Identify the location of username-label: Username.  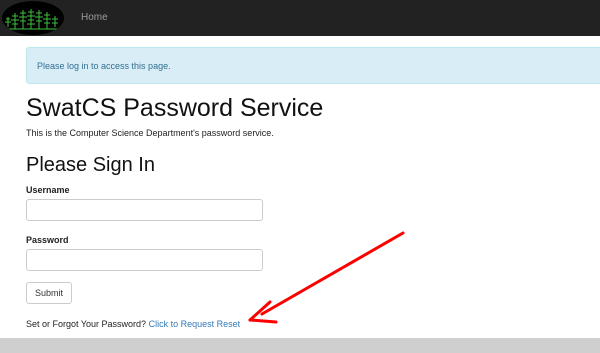
(48, 190).